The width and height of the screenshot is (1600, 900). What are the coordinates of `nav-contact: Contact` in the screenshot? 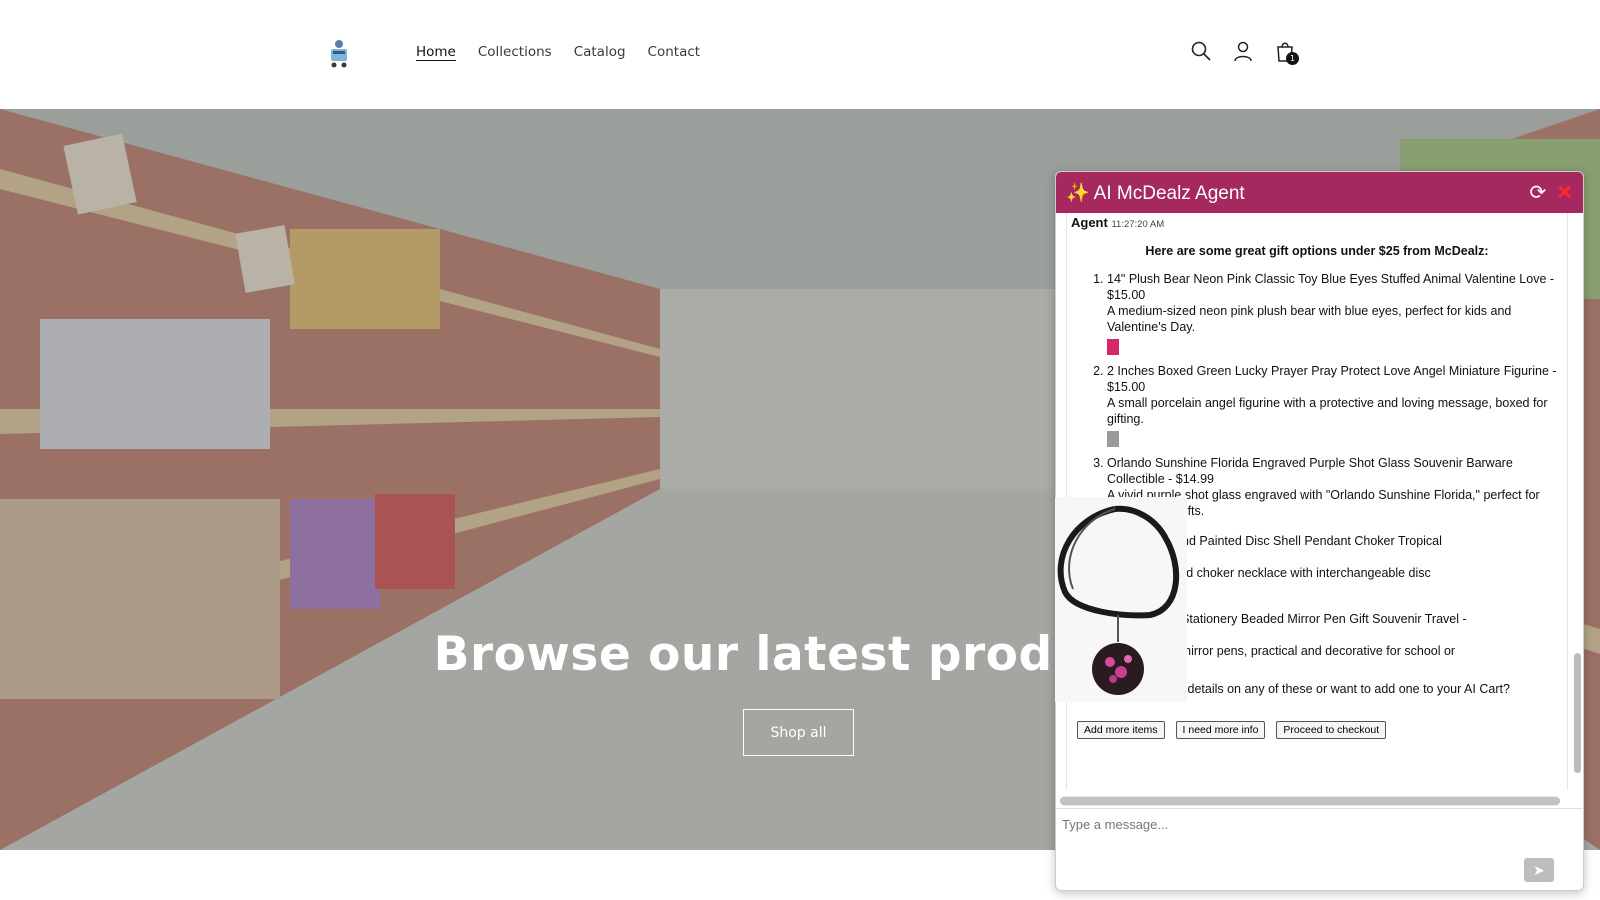 It's located at (674, 52).